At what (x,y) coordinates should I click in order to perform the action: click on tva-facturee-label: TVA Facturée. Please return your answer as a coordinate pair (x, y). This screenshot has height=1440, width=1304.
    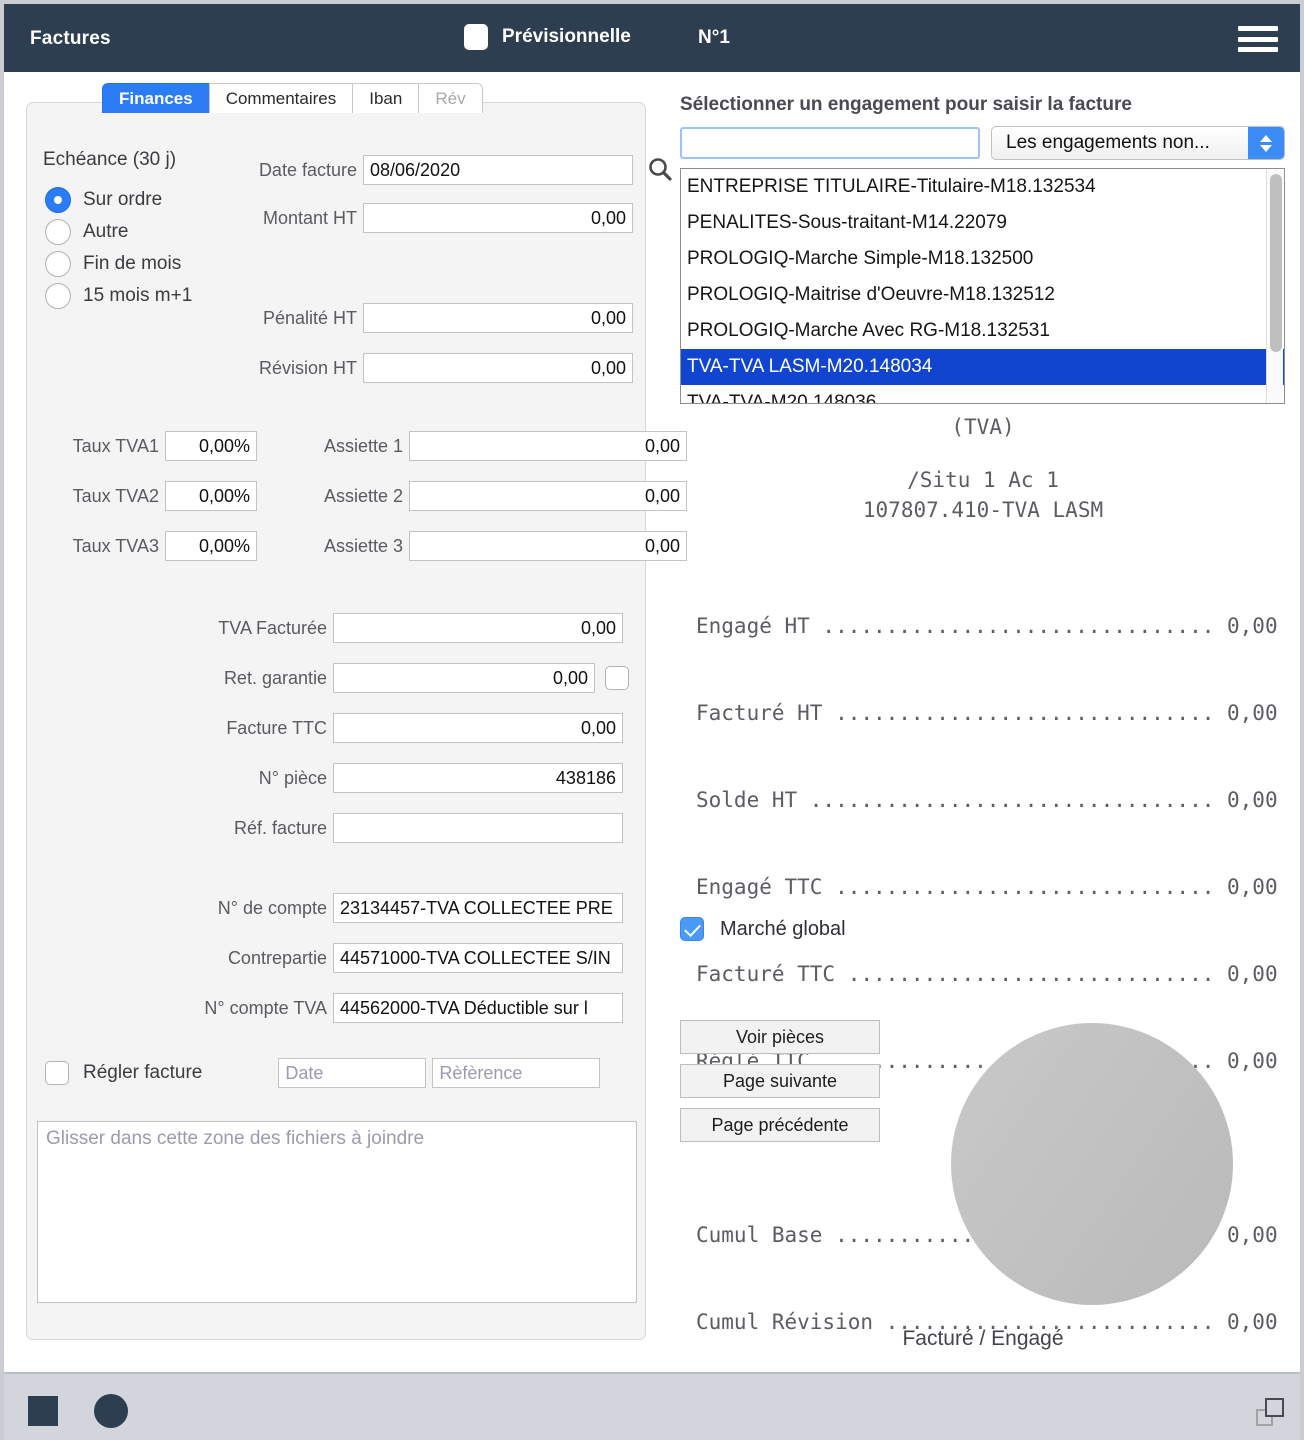
    Looking at the image, I should click on (272, 627).